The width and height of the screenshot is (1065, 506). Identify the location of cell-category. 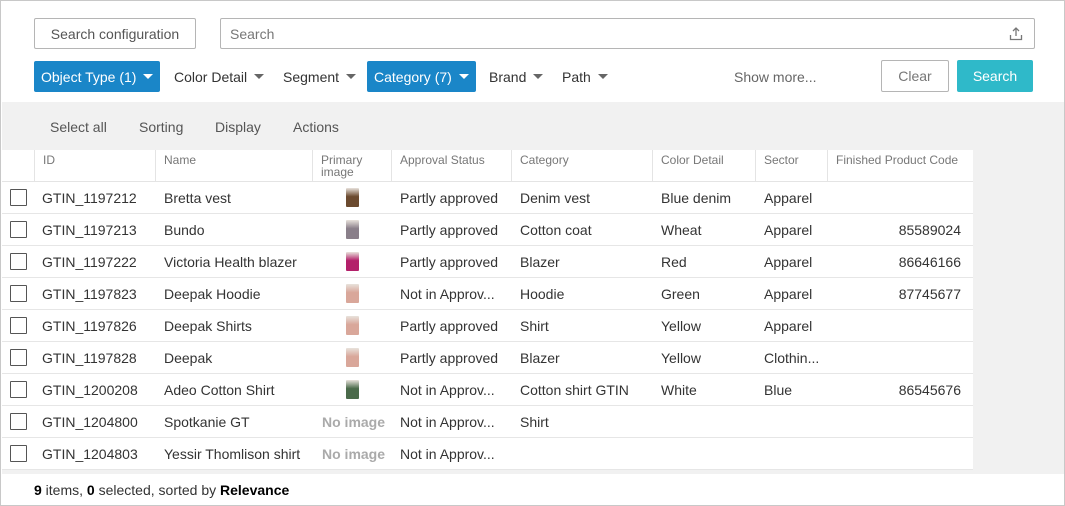
(585, 453).